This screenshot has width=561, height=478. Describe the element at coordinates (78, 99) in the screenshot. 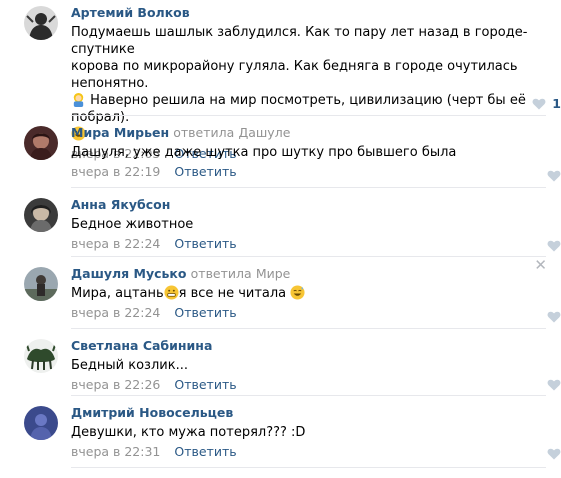

I see `person-emoji-icon` at that location.